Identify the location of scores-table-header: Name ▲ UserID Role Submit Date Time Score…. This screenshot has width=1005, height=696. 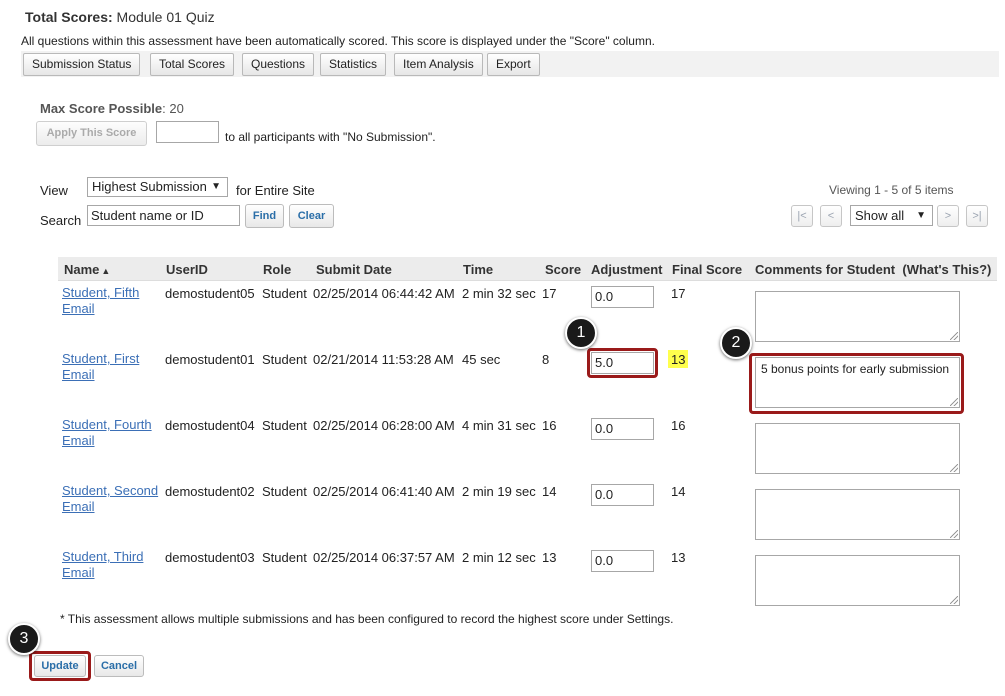
(527, 269).